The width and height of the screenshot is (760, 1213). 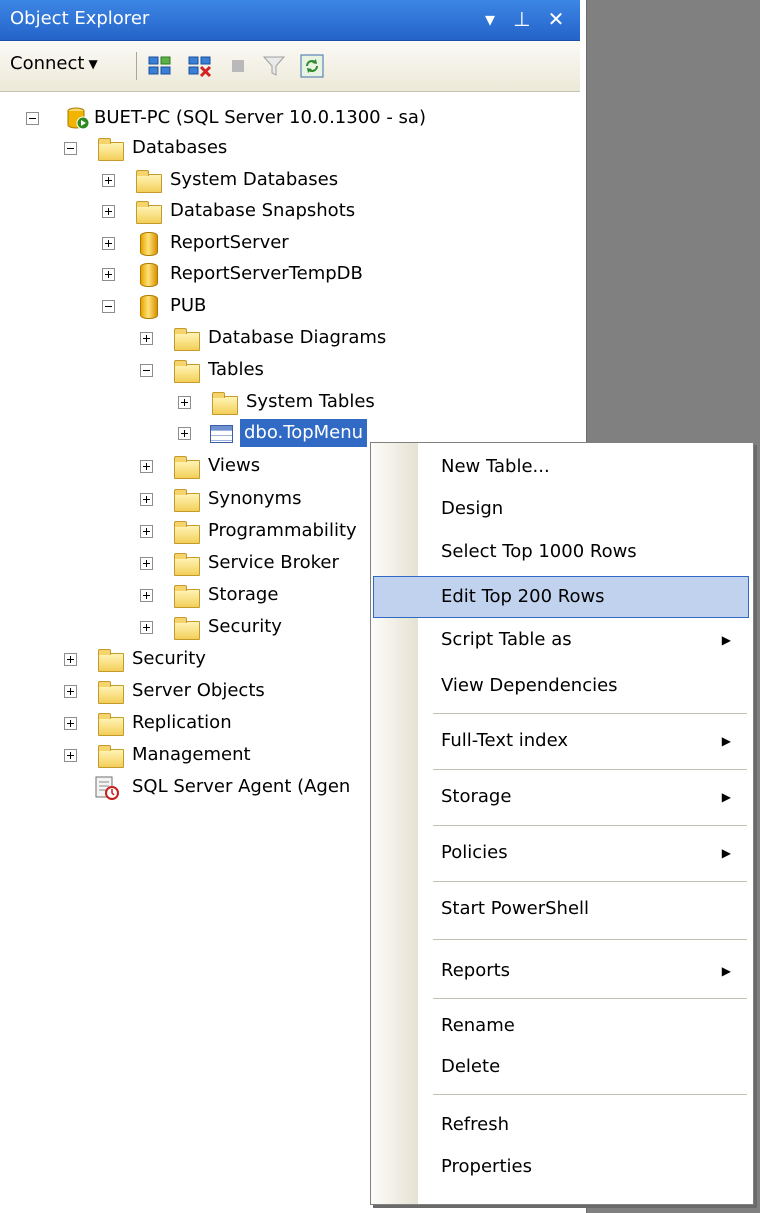 I want to click on tree-label-system-tables: System Tables, so click(x=310, y=401).